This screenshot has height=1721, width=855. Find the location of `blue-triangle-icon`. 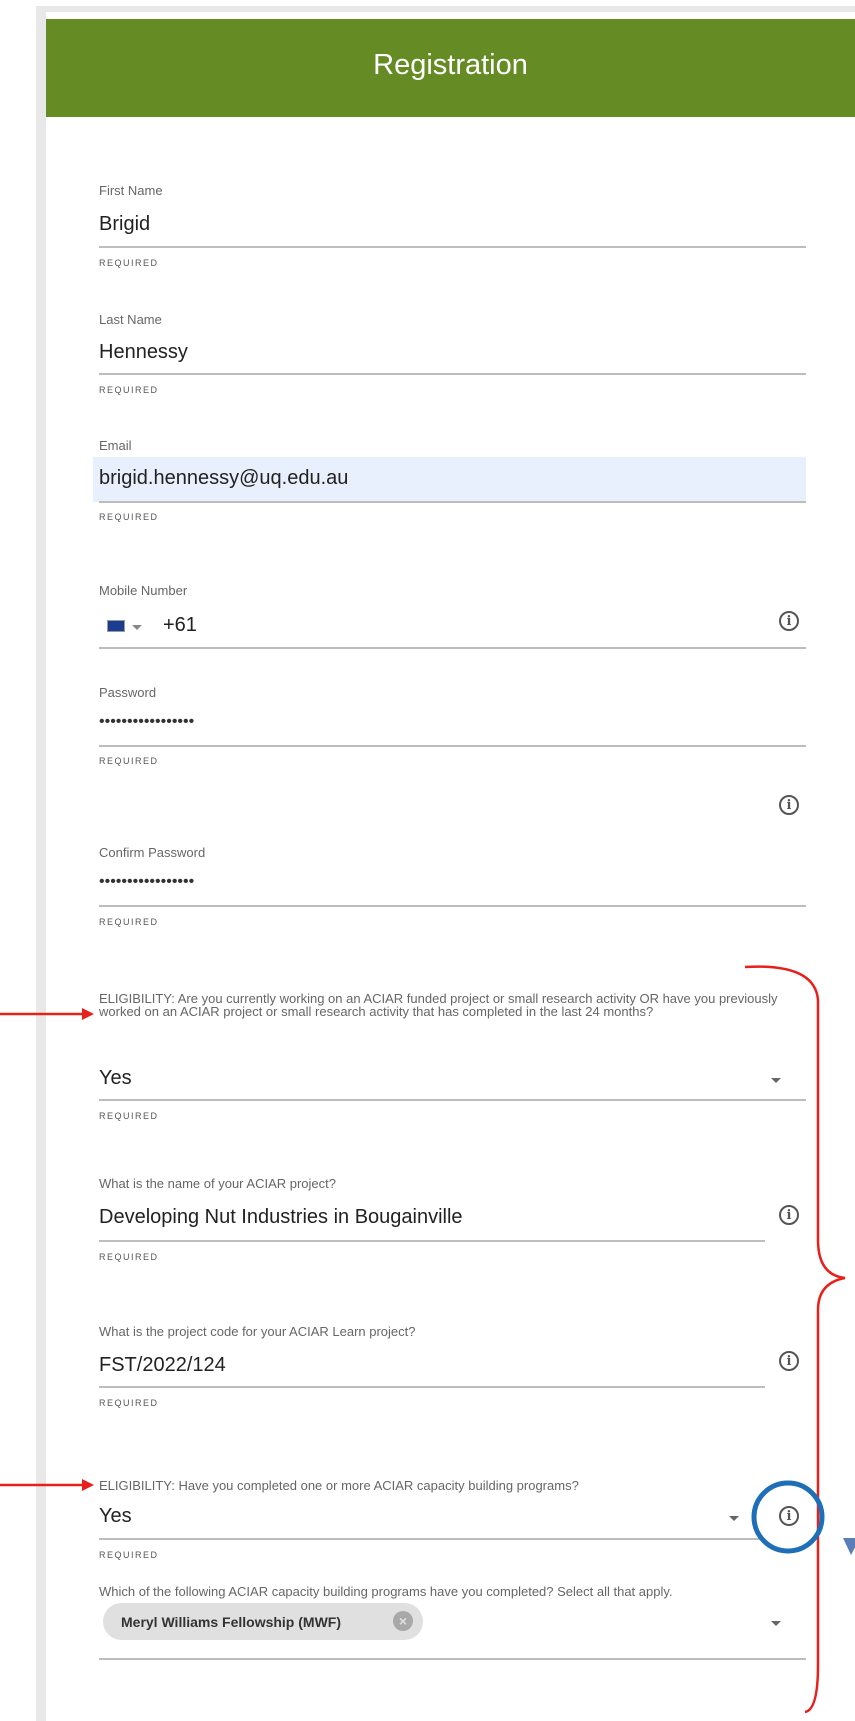

blue-triangle-icon is located at coordinates (849, 1546).